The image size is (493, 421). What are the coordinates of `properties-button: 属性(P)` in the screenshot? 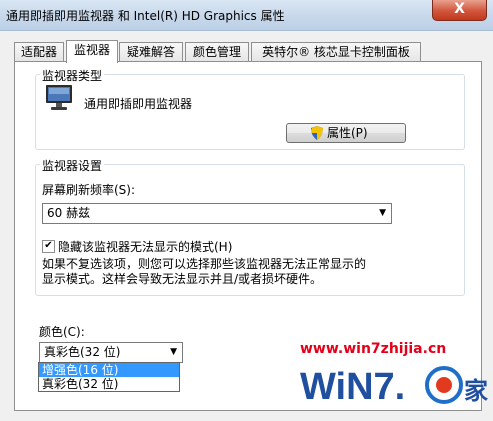 It's located at (346, 133).